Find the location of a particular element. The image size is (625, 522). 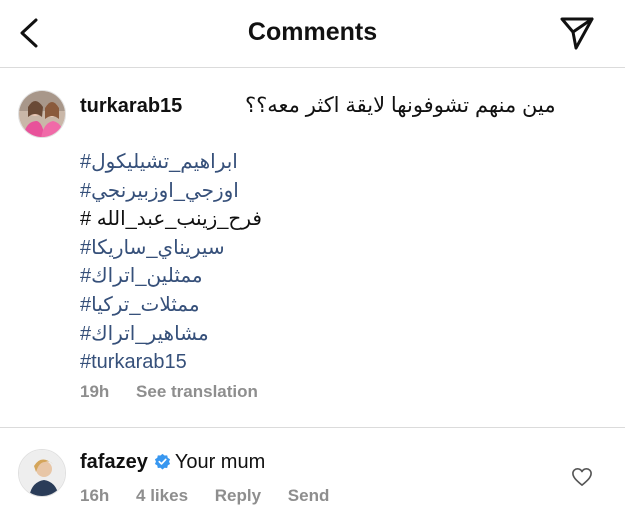

header-bar: Comments is located at coordinates (312, 34).